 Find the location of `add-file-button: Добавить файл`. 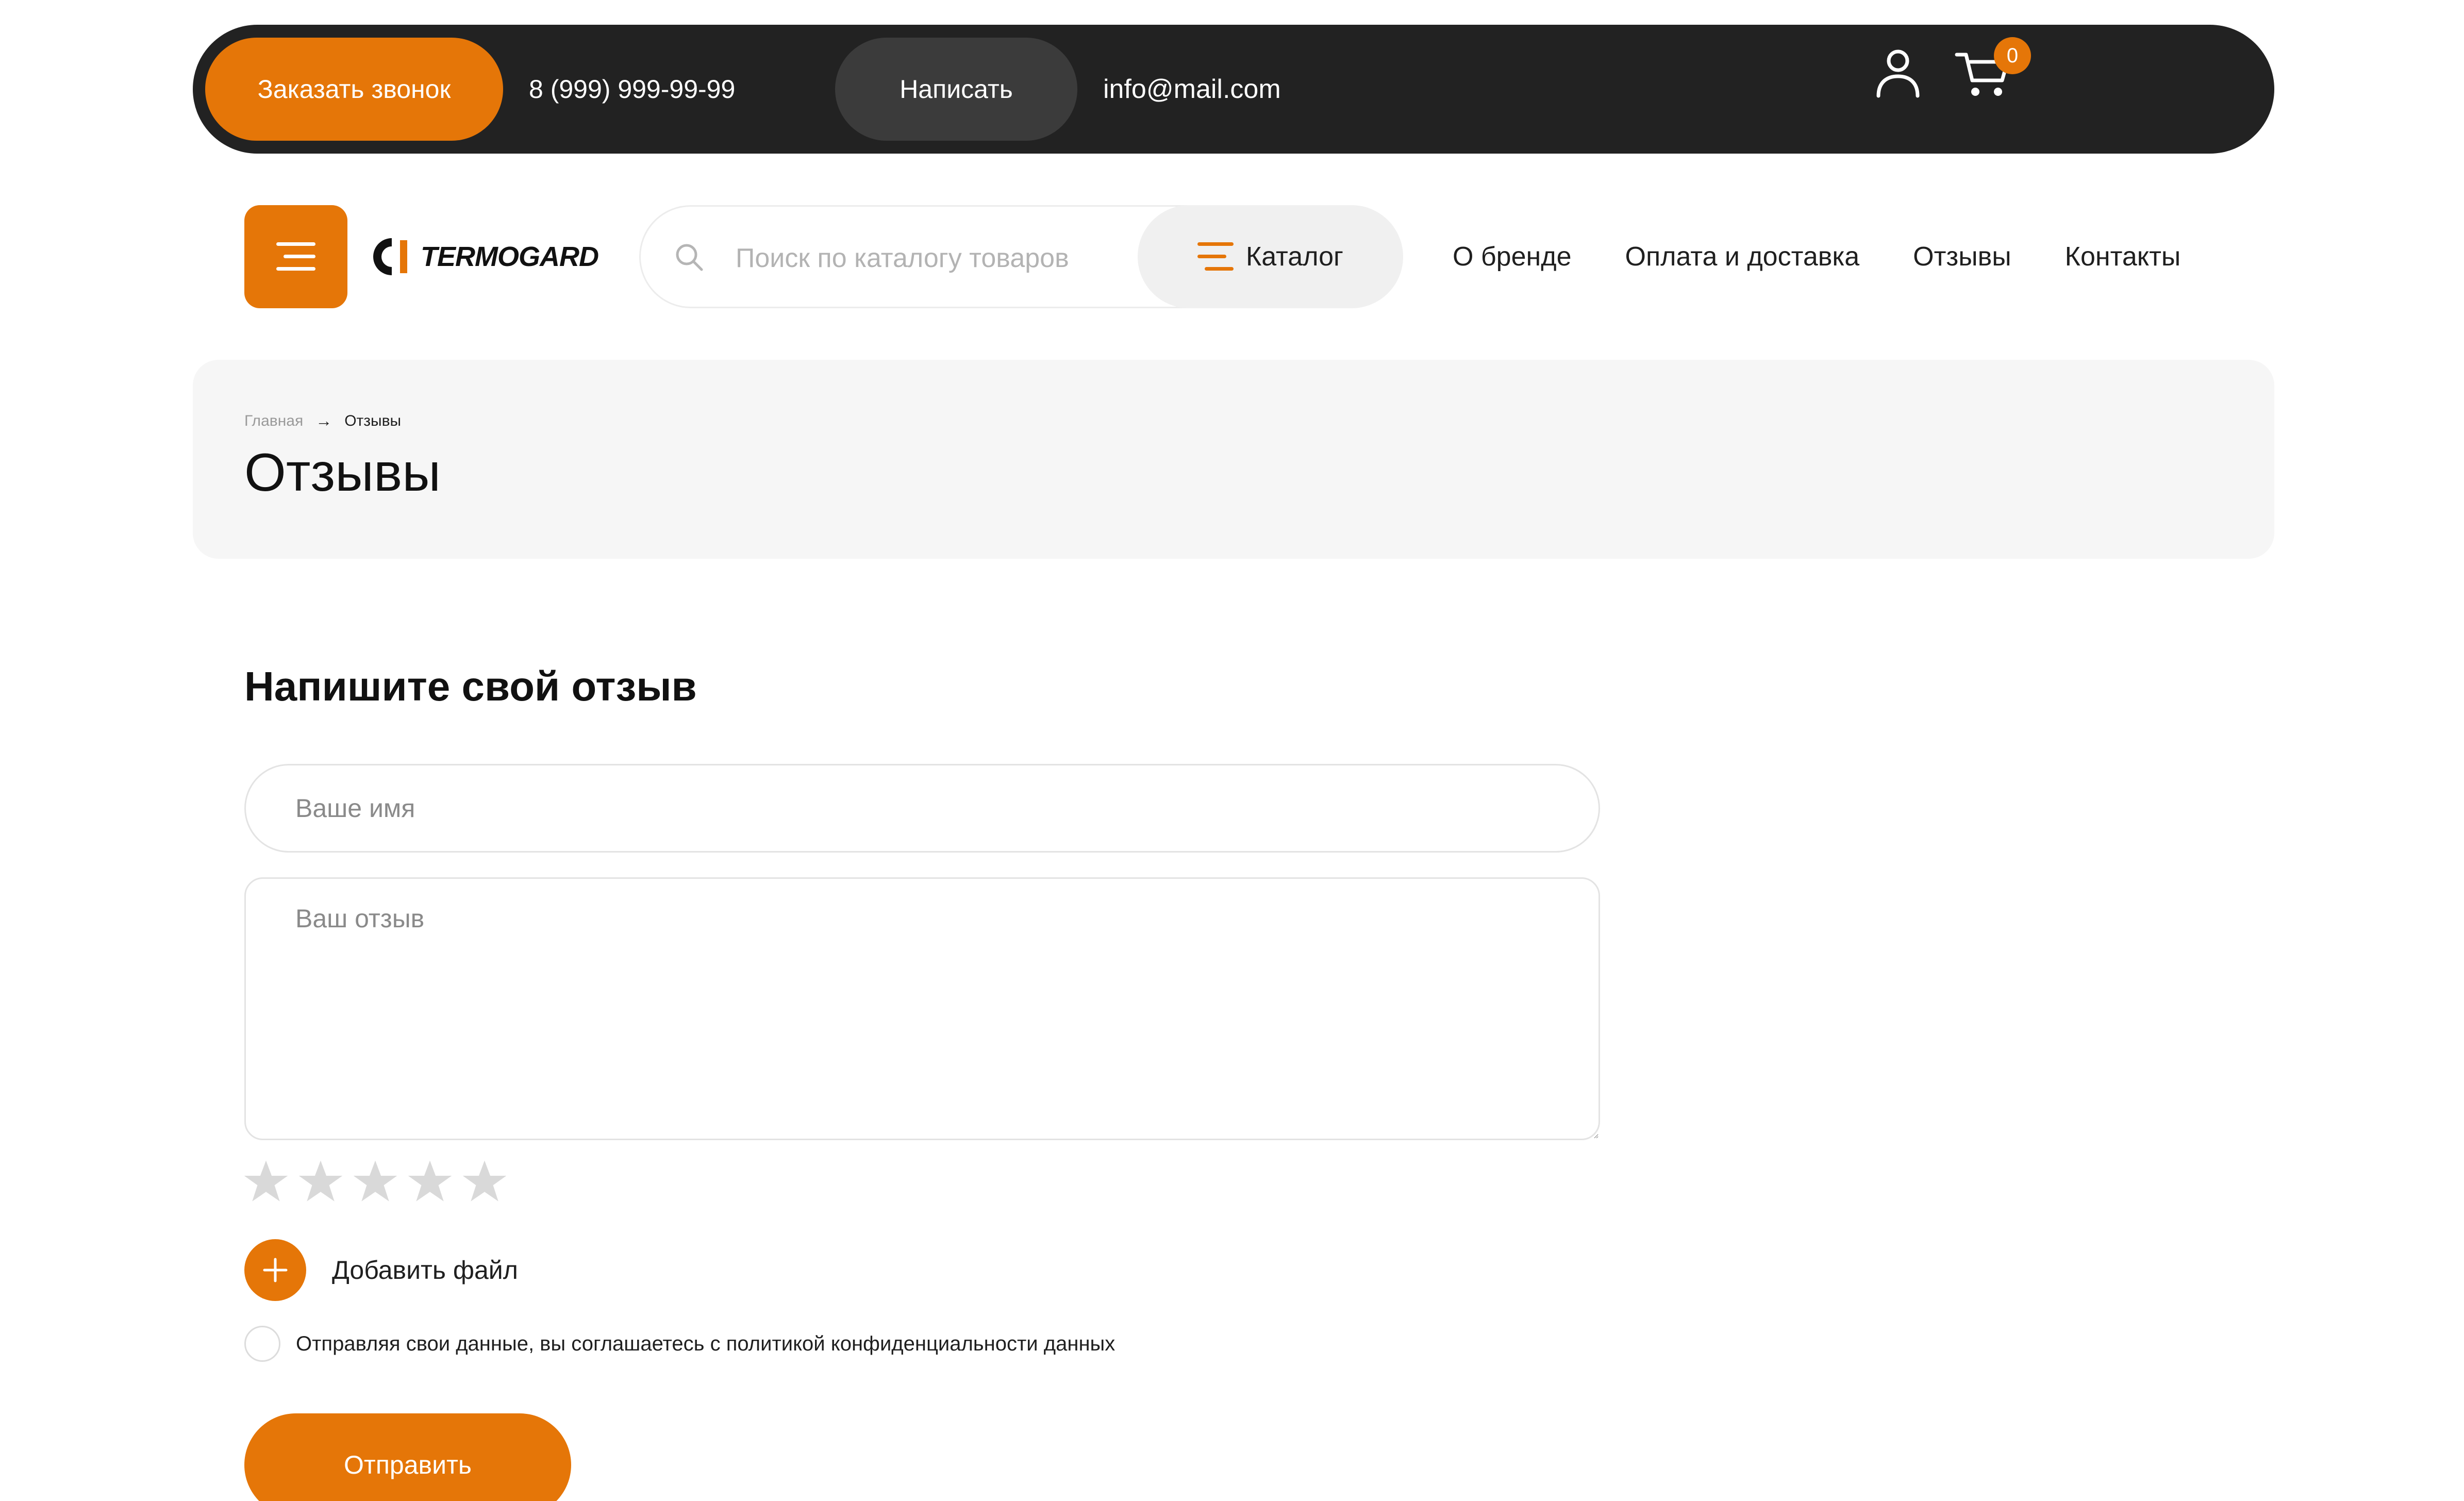

add-file-button: Добавить файл is located at coordinates (381, 1270).